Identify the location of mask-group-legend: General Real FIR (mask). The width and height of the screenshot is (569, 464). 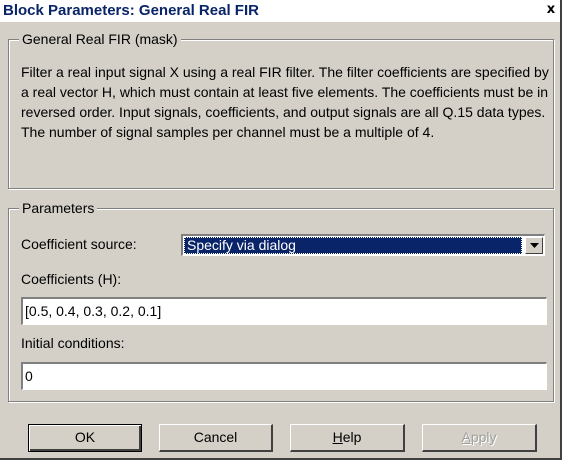
(100, 39).